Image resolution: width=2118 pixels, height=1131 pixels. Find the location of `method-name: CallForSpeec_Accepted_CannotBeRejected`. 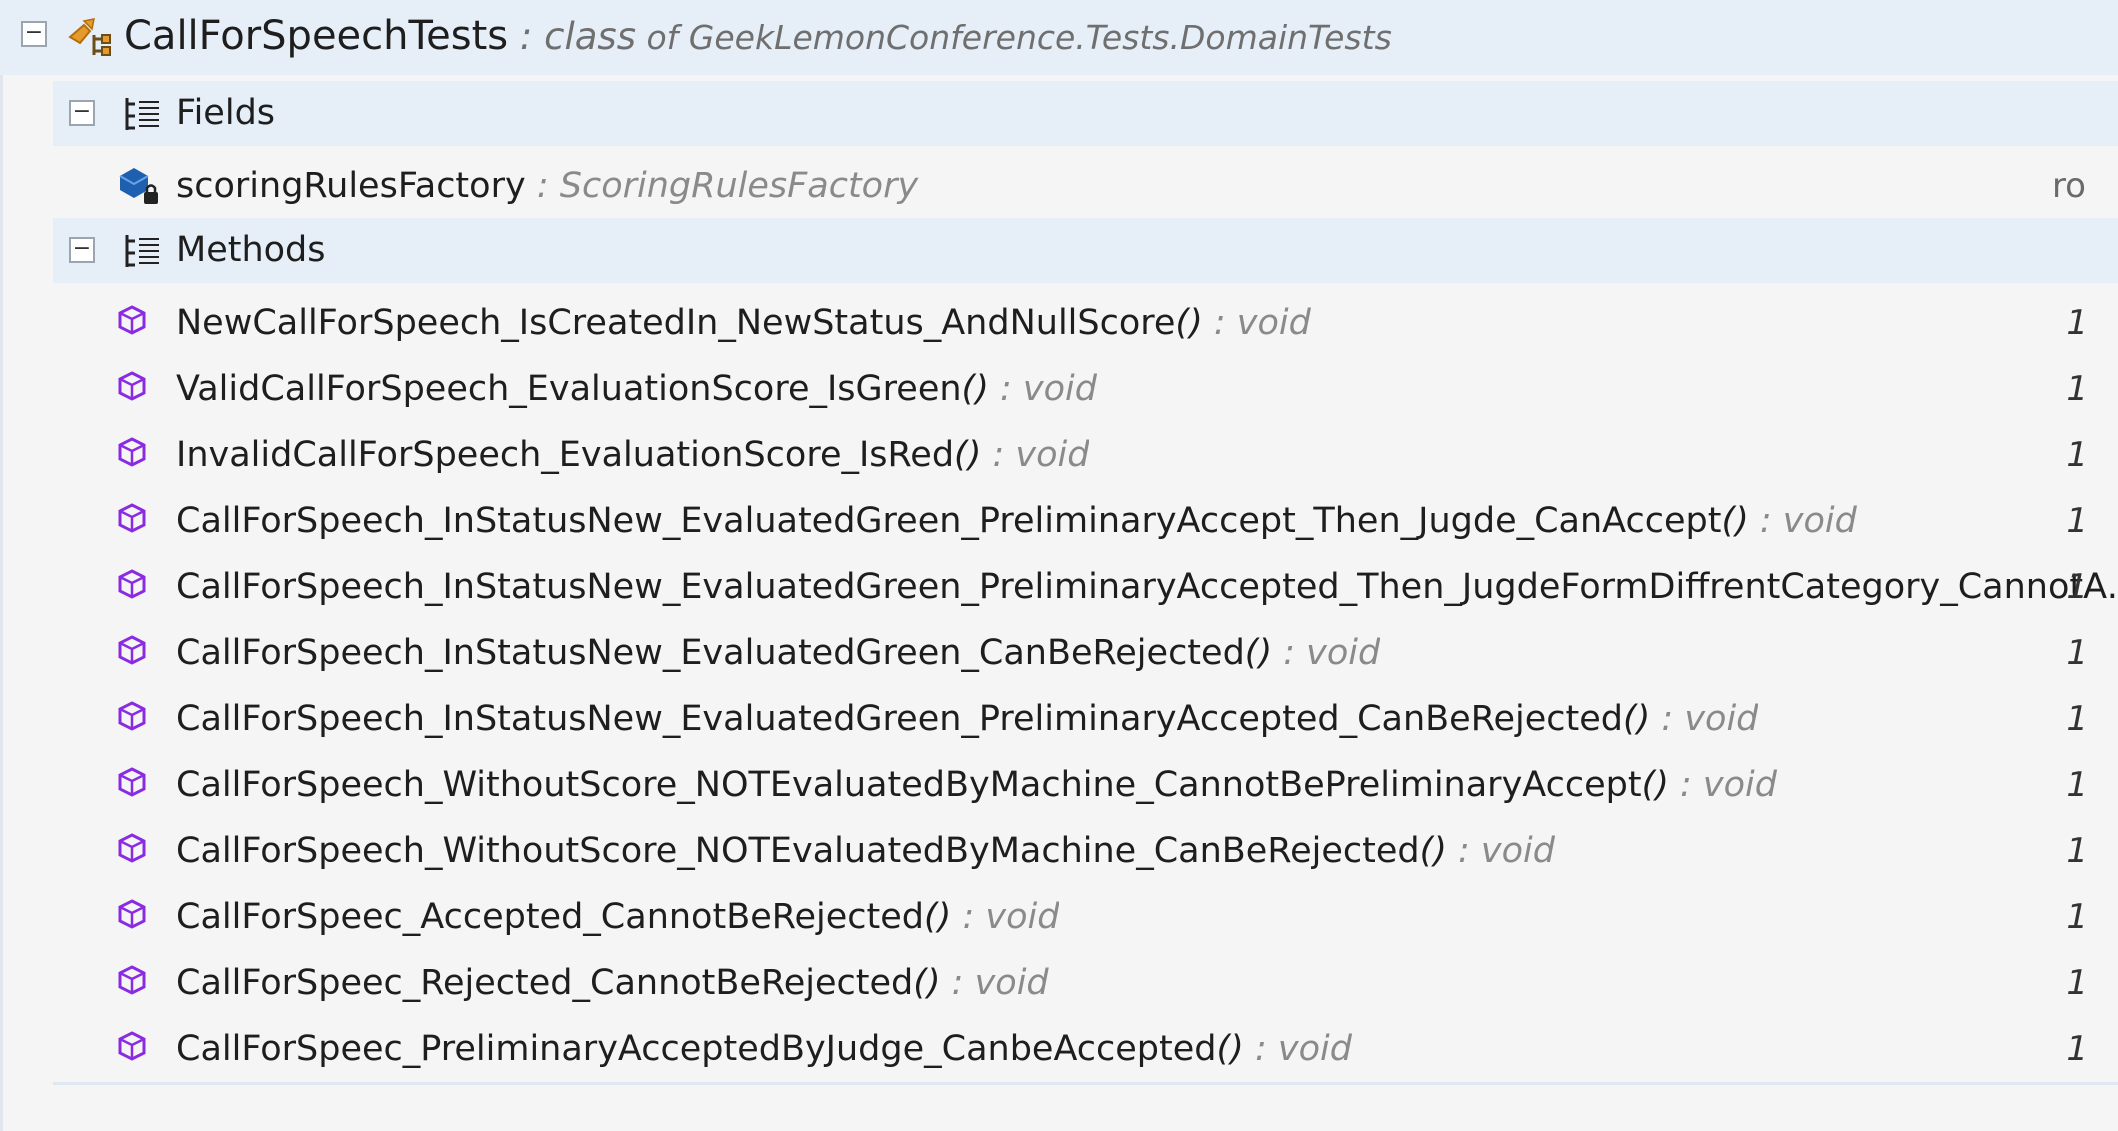

method-name: CallForSpeec_Accepted_CannotBeRejected is located at coordinates (550, 917).